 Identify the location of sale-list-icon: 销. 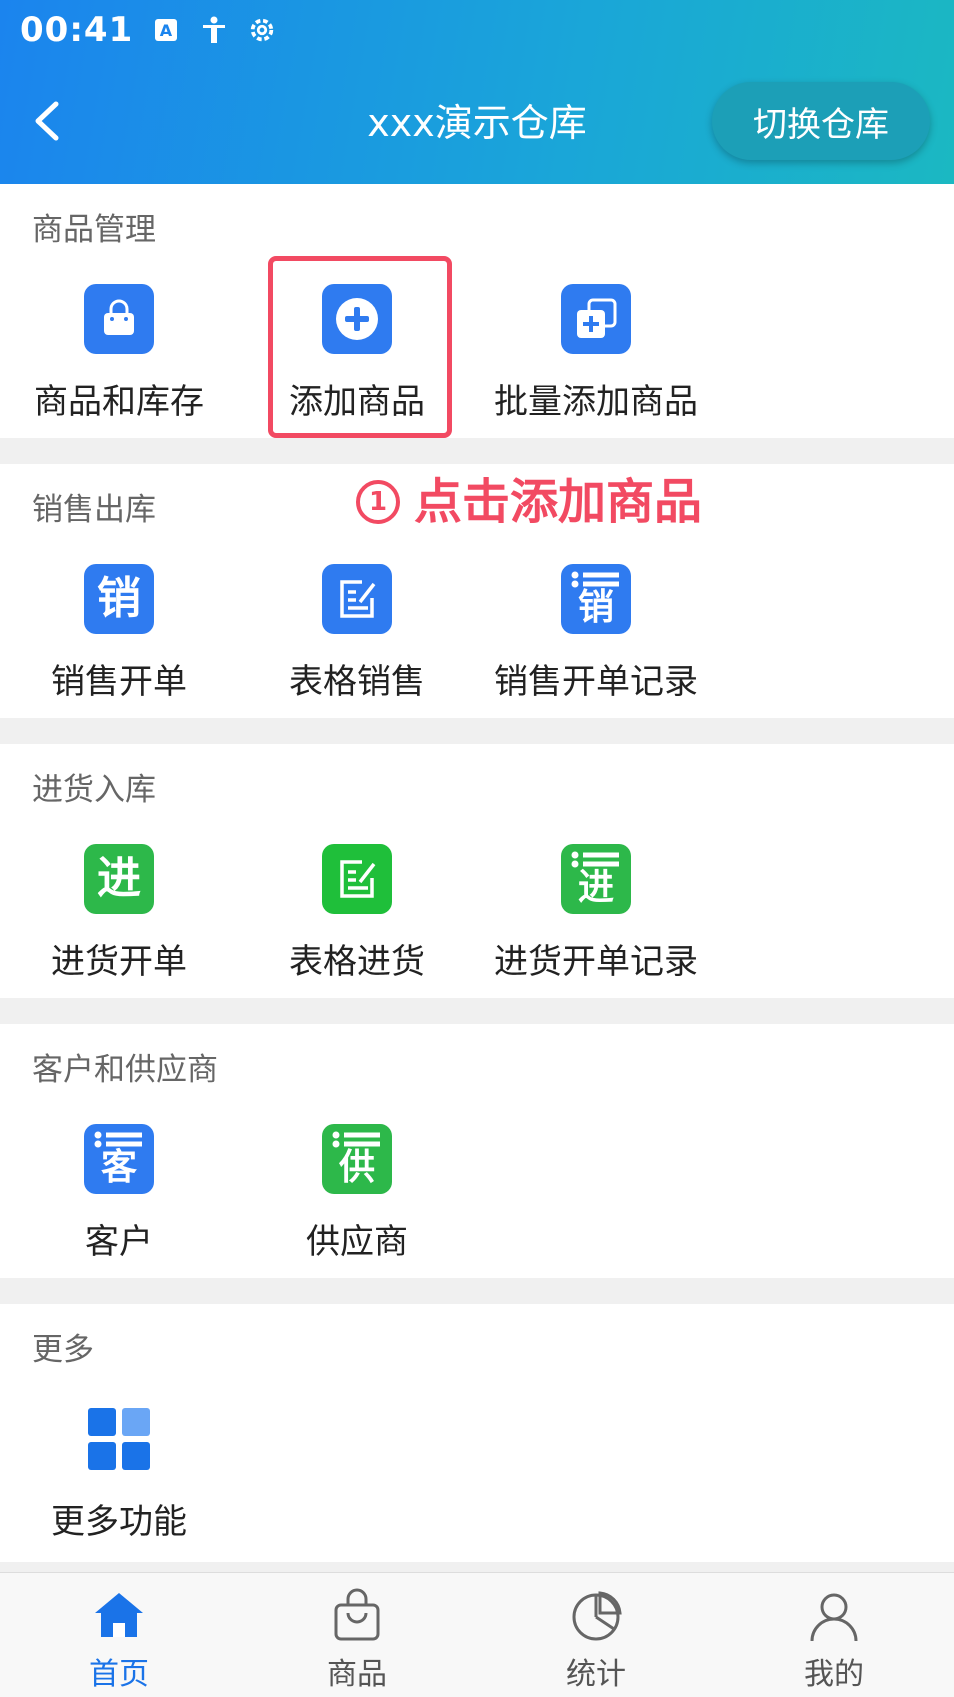
(596, 599).